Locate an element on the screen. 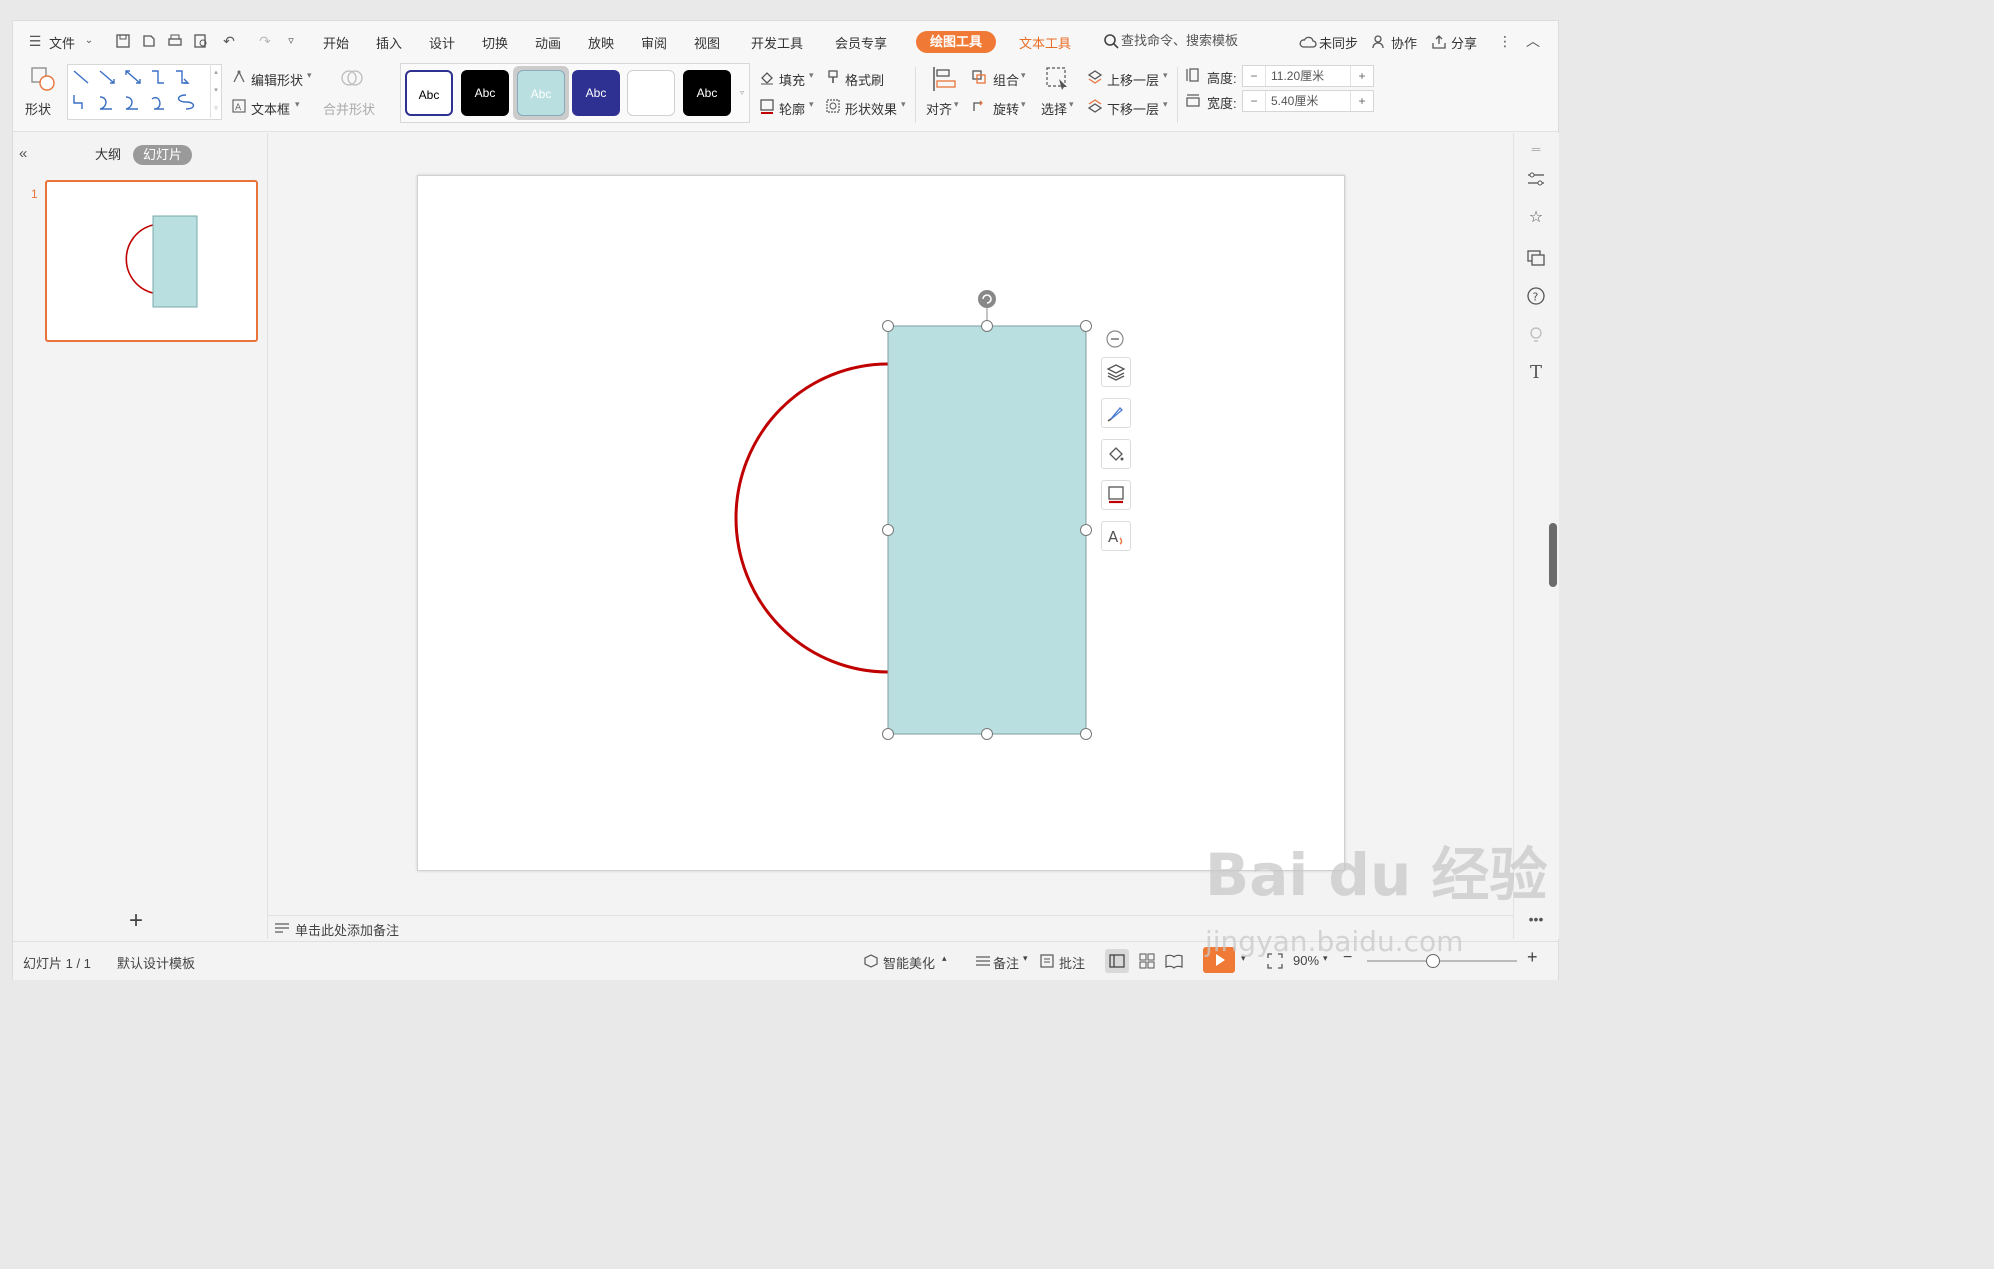 This screenshot has width=1994, height=1269. redo-icon: ↷ is located at coordinates (265, 41).